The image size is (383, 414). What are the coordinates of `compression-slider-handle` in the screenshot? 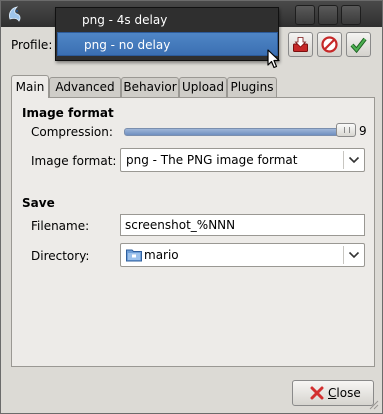 It's located at (346, 130).